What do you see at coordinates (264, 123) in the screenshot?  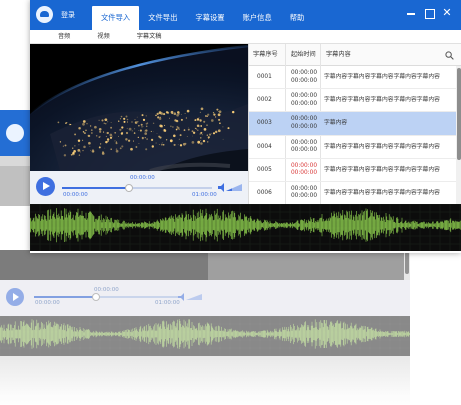 I see `row-number: 0003` at bounding box center [264, 123].